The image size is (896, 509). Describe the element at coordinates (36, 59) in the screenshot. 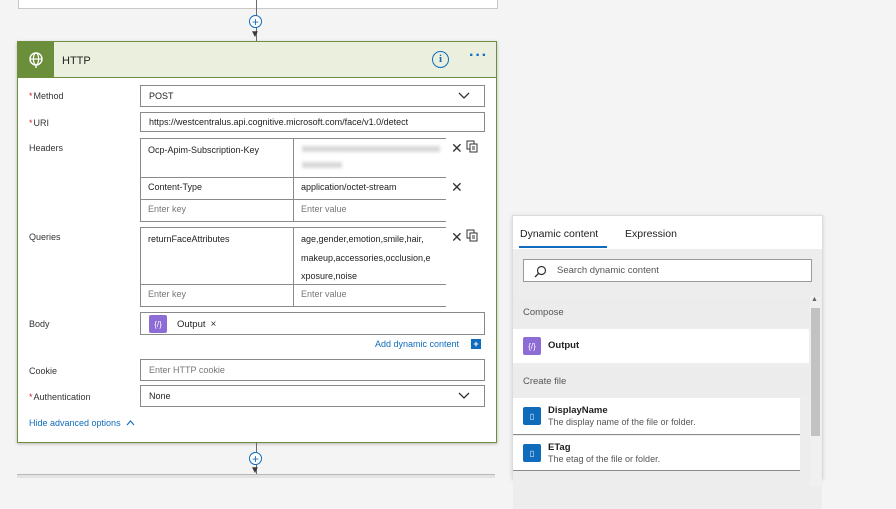

I see `globe-icon` at that location.